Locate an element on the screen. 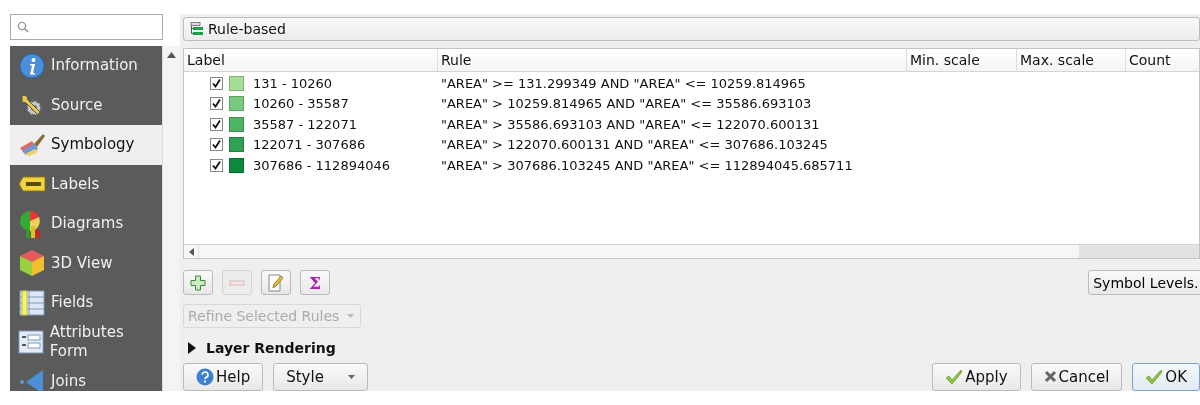 The width and height of the screenshot is (1200, 405). minus-icon is located at coordinates (237, 282).